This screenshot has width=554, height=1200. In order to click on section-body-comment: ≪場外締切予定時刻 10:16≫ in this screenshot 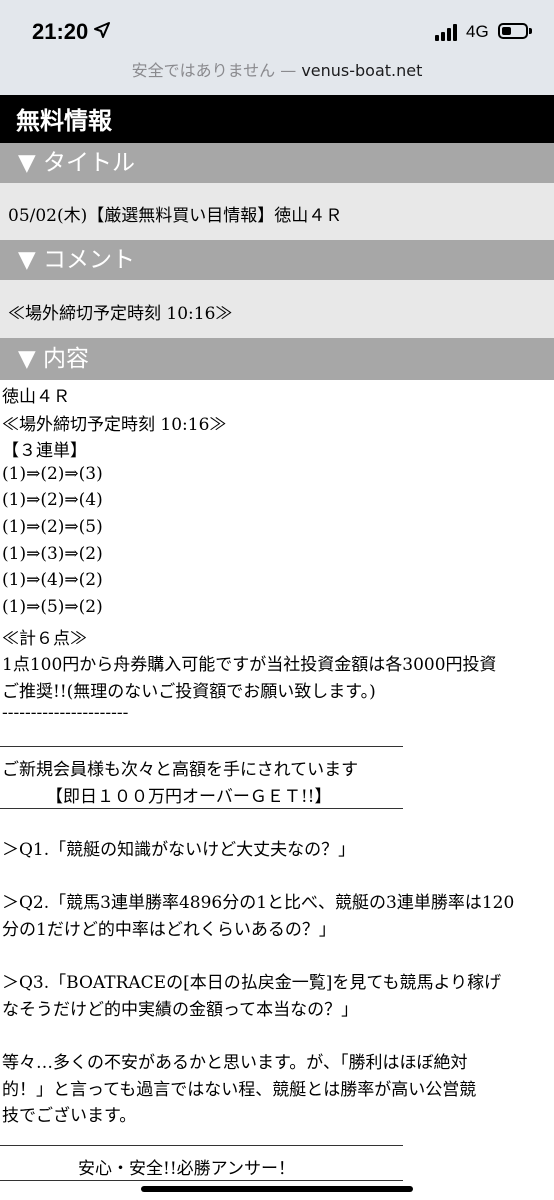, I will do `click(277, 309)`.